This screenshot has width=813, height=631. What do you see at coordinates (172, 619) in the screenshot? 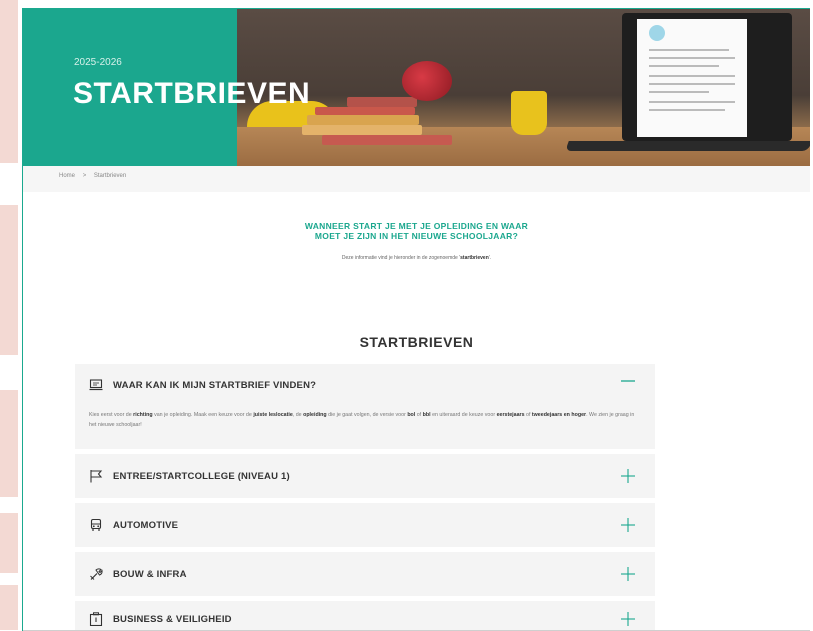
I see `accordion-label: BUSINESS & VEILIGHEID` at bounding box center [172, 619].